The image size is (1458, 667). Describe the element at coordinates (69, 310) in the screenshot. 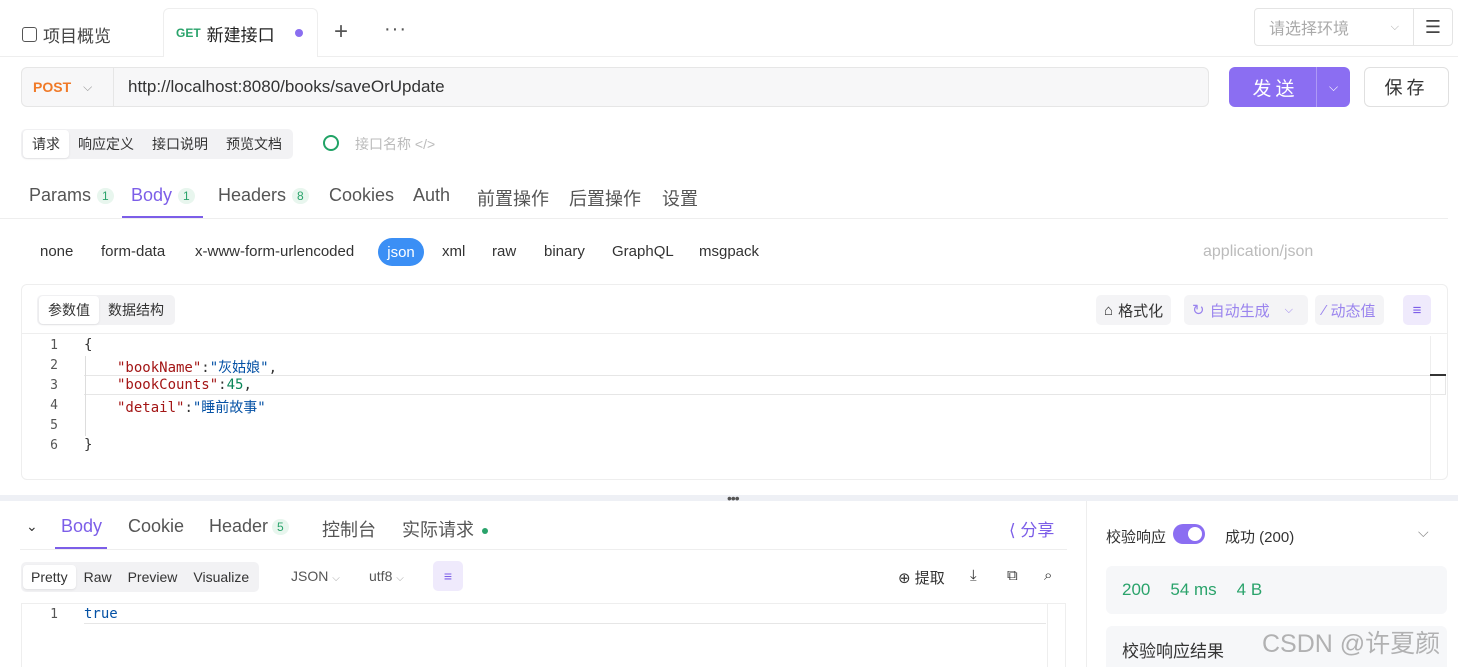

I see `mode-param-values: 参数值` at that location.